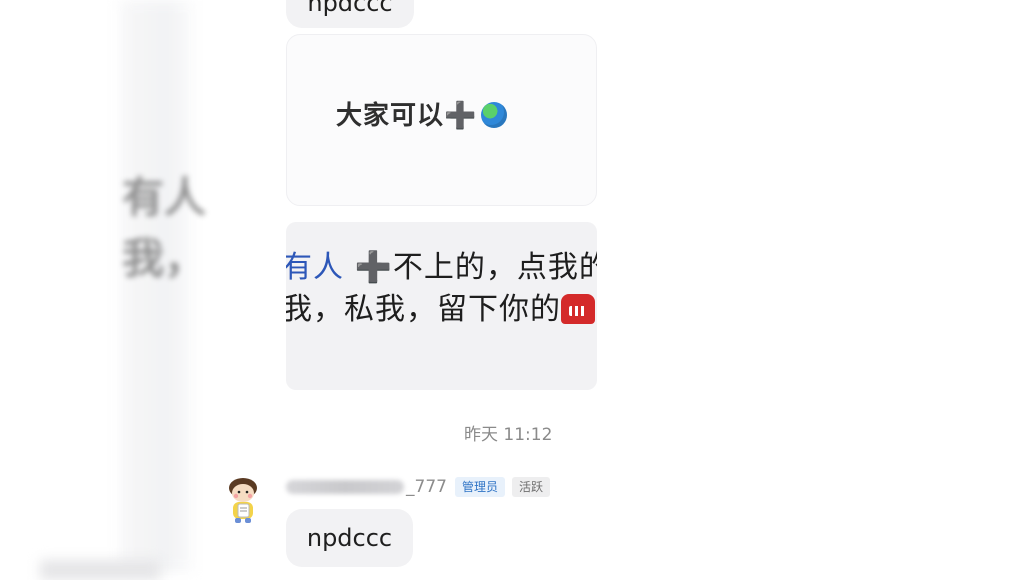  What do you see at coordinates (441, 267) in the screenshot?
I see `image-message-line: 有人 ➕不上的，点我的` at bounding box center [441, 267].